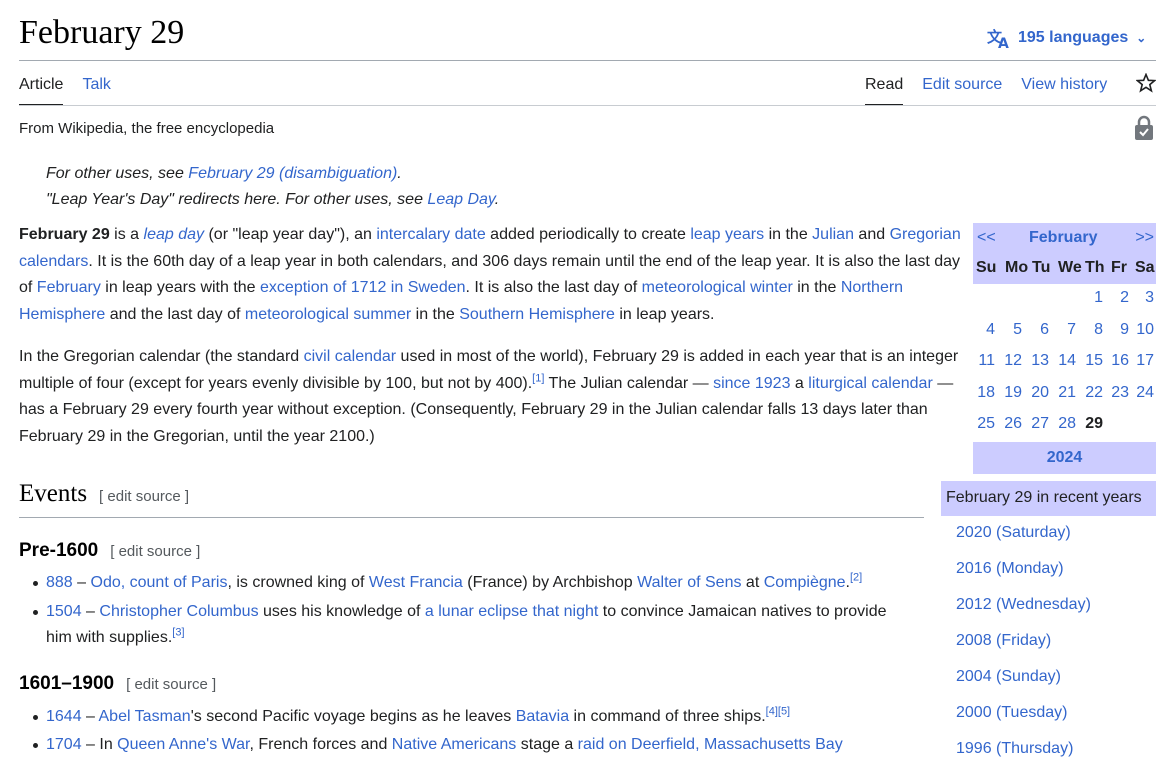 The image size is (1171, 761). What do you see at coordinates (986, 424) in the screenshot?
I see `calendar-day: 25` at bounding box center [986, 424].